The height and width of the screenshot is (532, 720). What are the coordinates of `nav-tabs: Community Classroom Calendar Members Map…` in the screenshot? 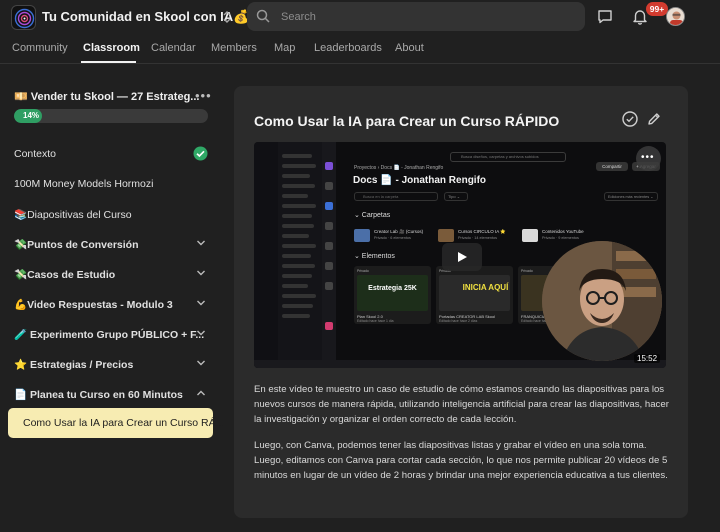 It's located at (360, 49).